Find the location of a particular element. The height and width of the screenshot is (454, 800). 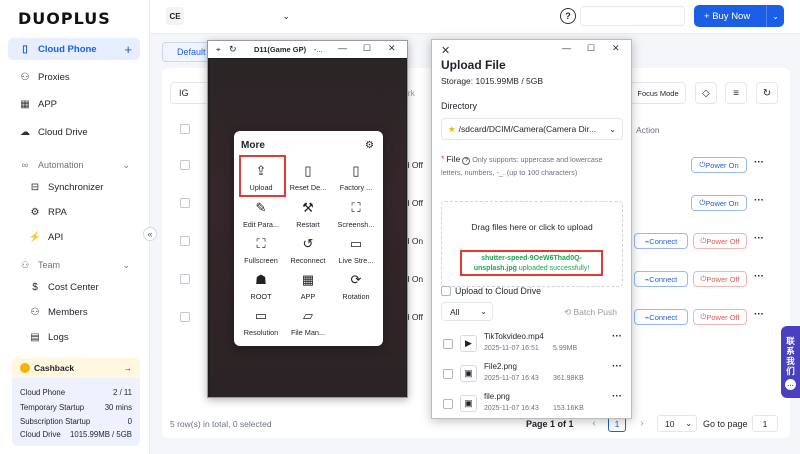

nav-group-team: ⚇ Team ⌄ is located at coordinates (74, 265).